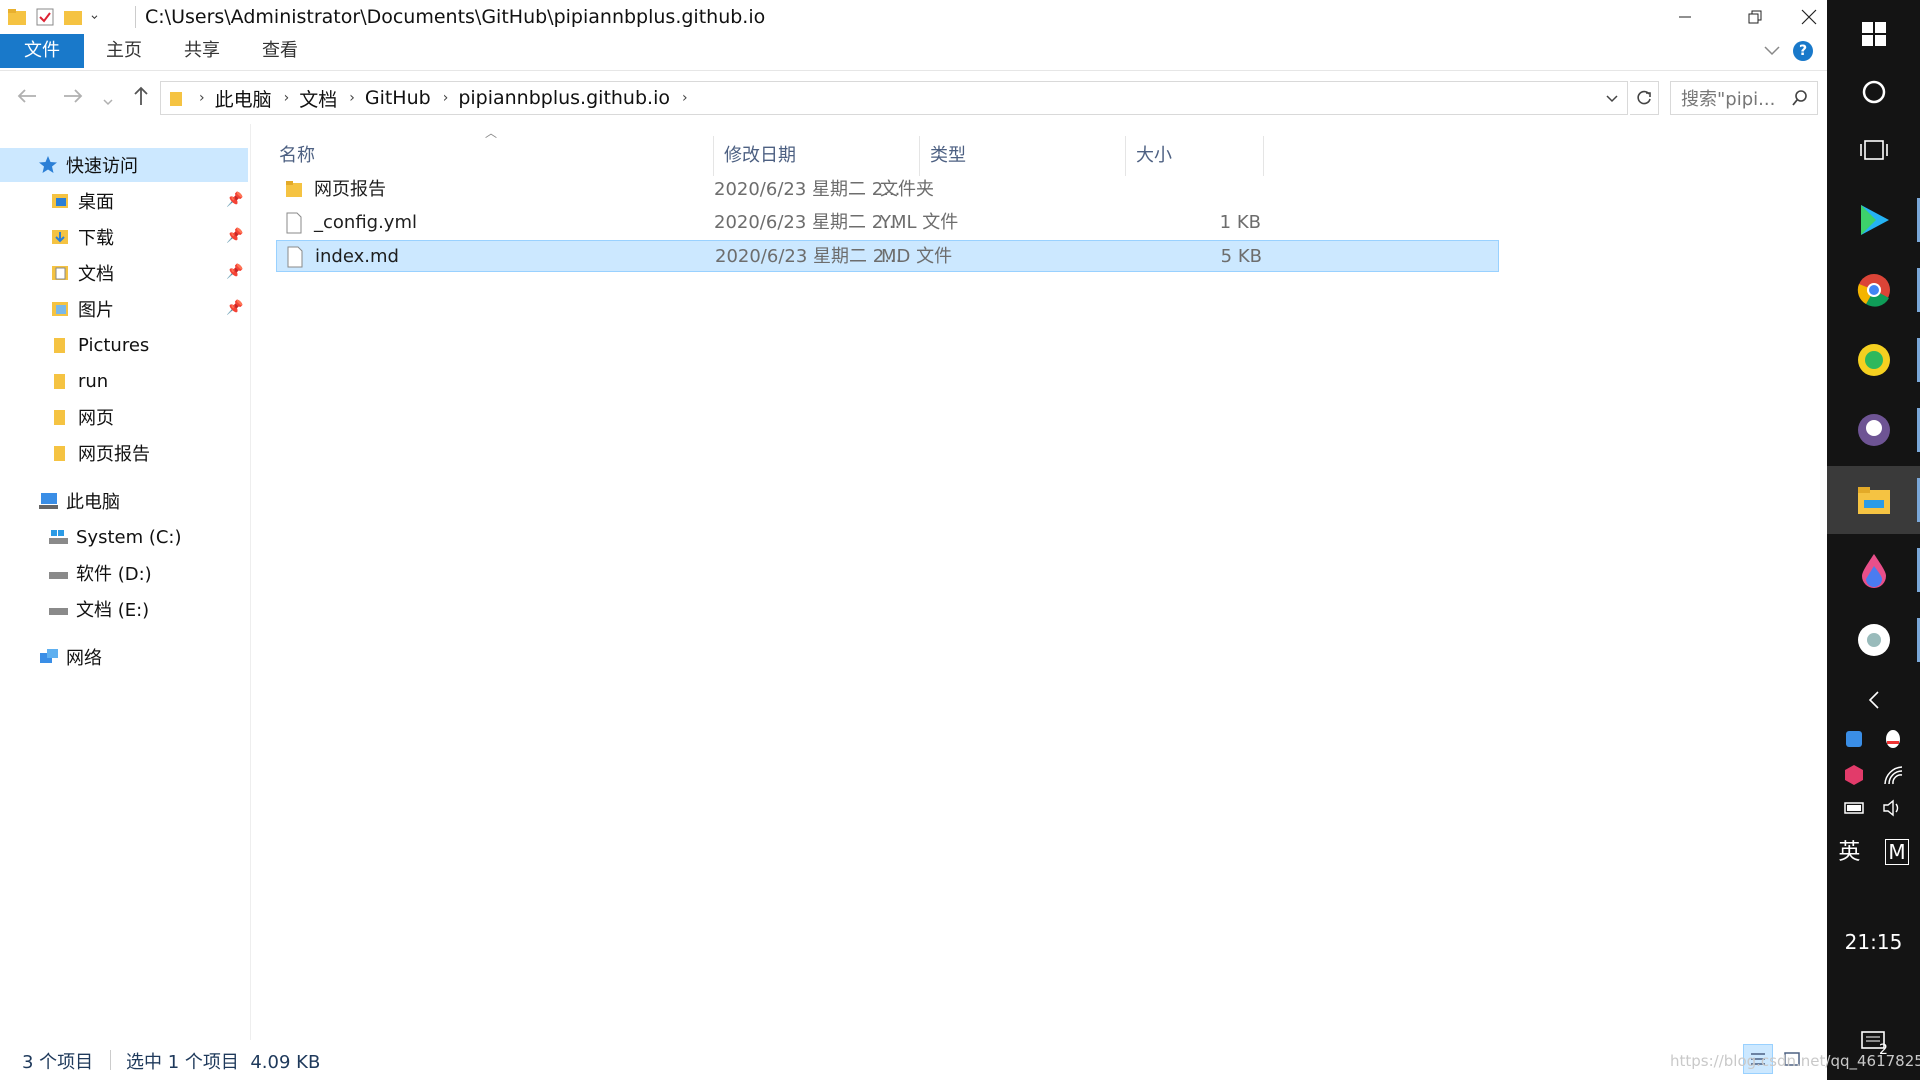 Image resolution: width=1920 pixels, height=1080 pixels. I want to click on network-icon, so click(48, 657).